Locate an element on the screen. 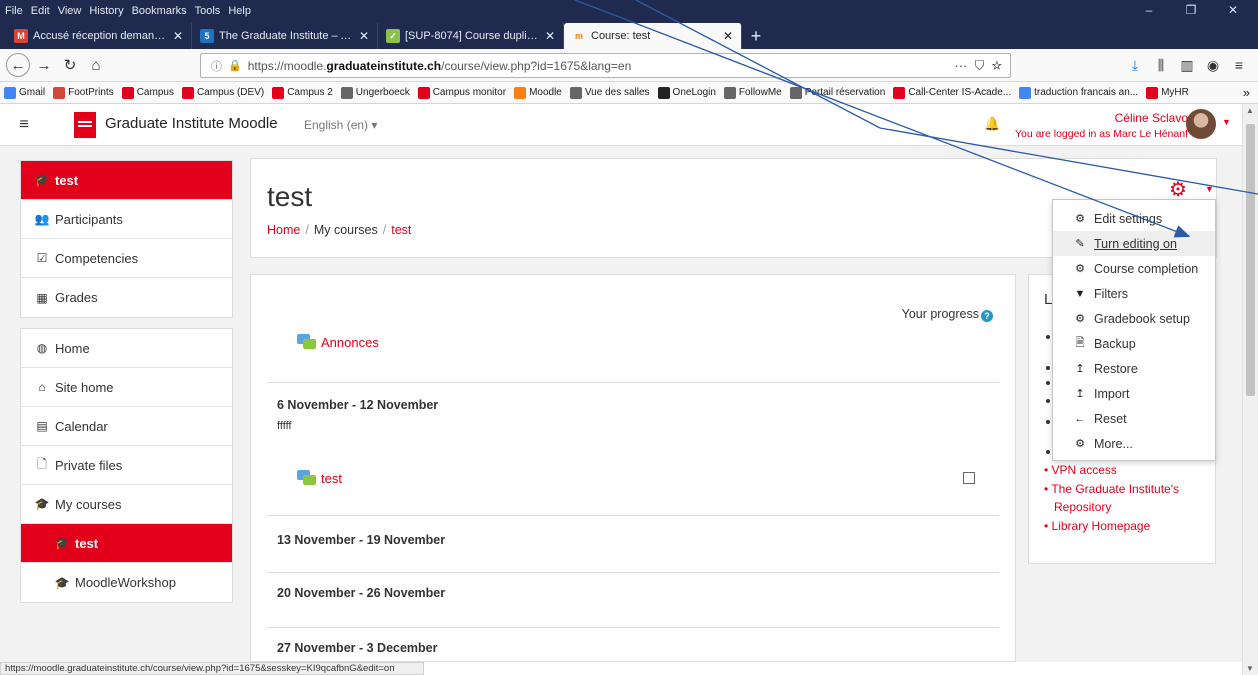 This screenshot has height=675, width=1258. user-name: Céline Sclavo is located at coordinates (1151, 118).